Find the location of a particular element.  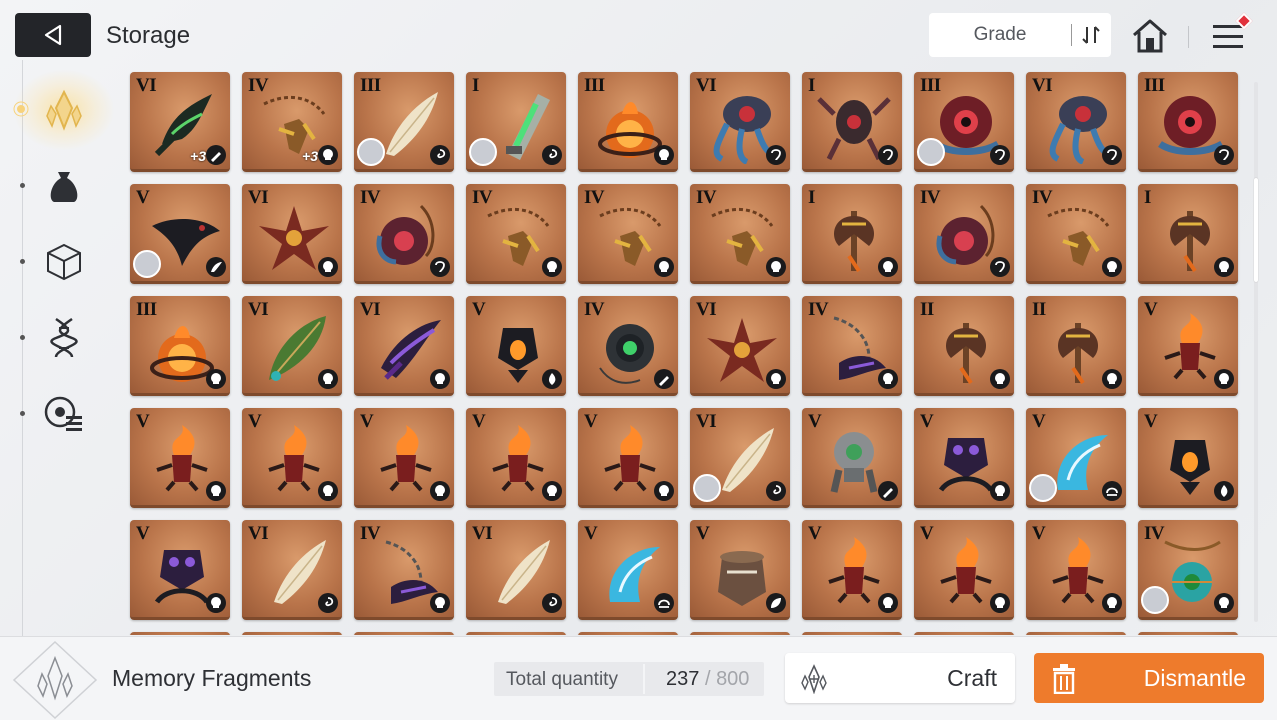

rail-item-dna is located at coordinates (64, 338).